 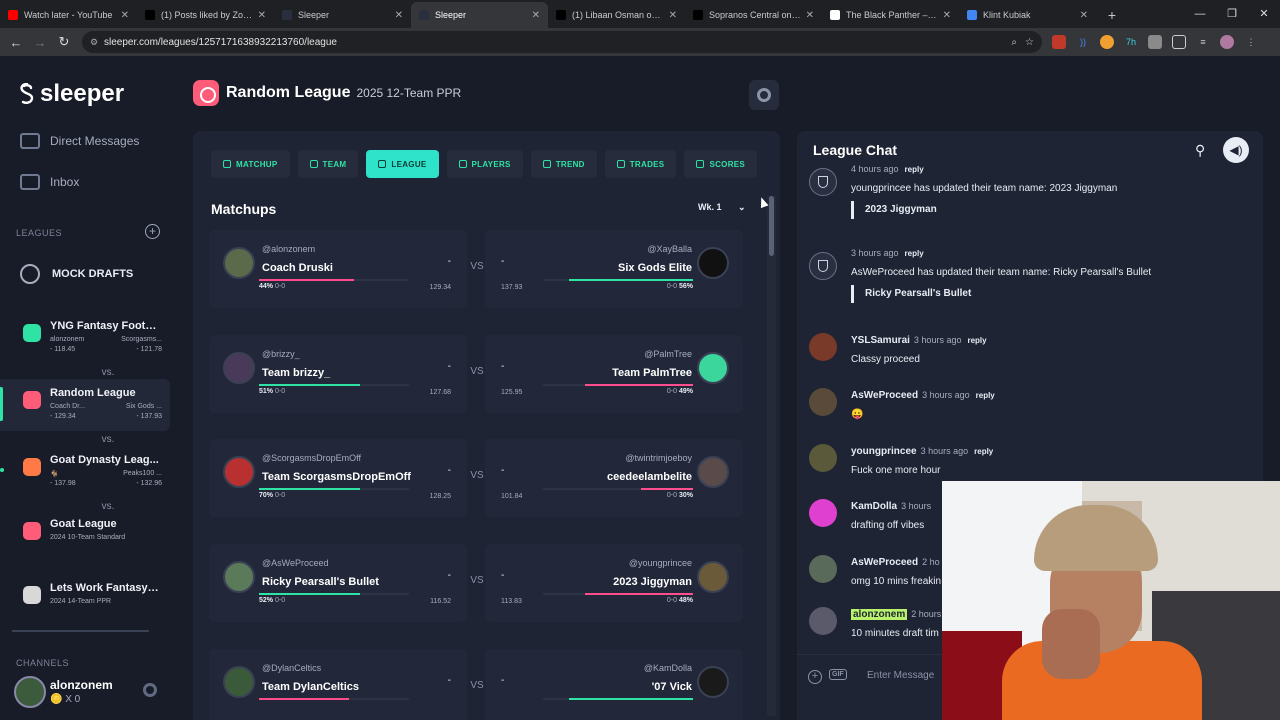 I want to click on matchup-team-left: @alonzonem Coach Druski - 44% 0-0 129.34, so click(x=338, y=269).